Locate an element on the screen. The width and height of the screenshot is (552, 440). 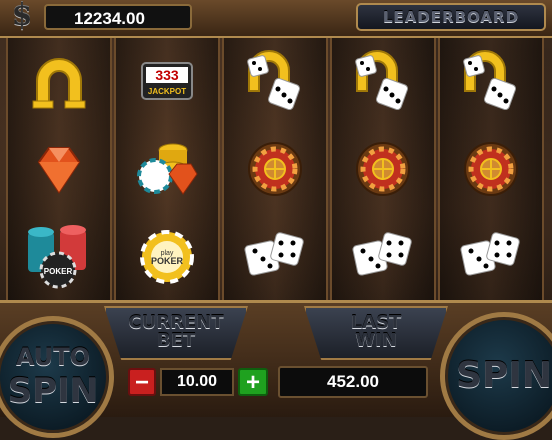
top-bar: $ 12234.00 LEADERBOARD is located at coordinates (276, 19).